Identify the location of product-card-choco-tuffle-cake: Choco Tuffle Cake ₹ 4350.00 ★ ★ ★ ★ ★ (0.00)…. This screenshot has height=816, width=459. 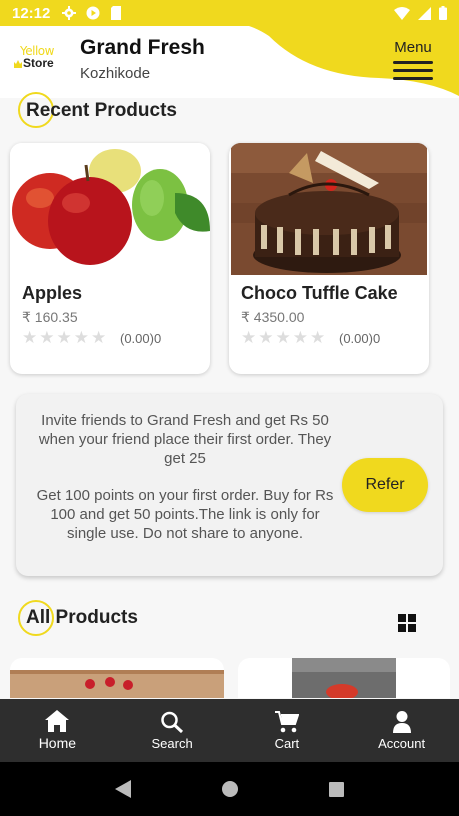
(329, 258).